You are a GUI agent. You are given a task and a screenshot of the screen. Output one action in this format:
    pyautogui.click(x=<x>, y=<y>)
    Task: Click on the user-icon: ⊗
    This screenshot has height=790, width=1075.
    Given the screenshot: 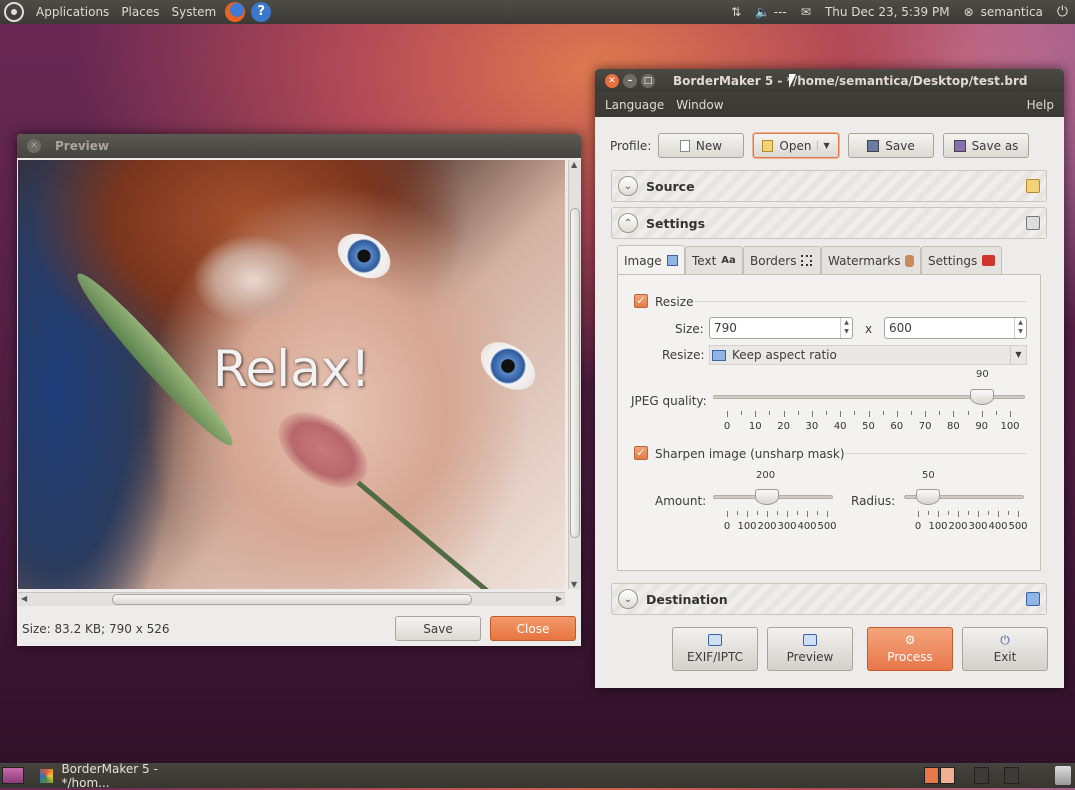 What is the action you would take?
    pyautogui.click(x=969, y=12)
    